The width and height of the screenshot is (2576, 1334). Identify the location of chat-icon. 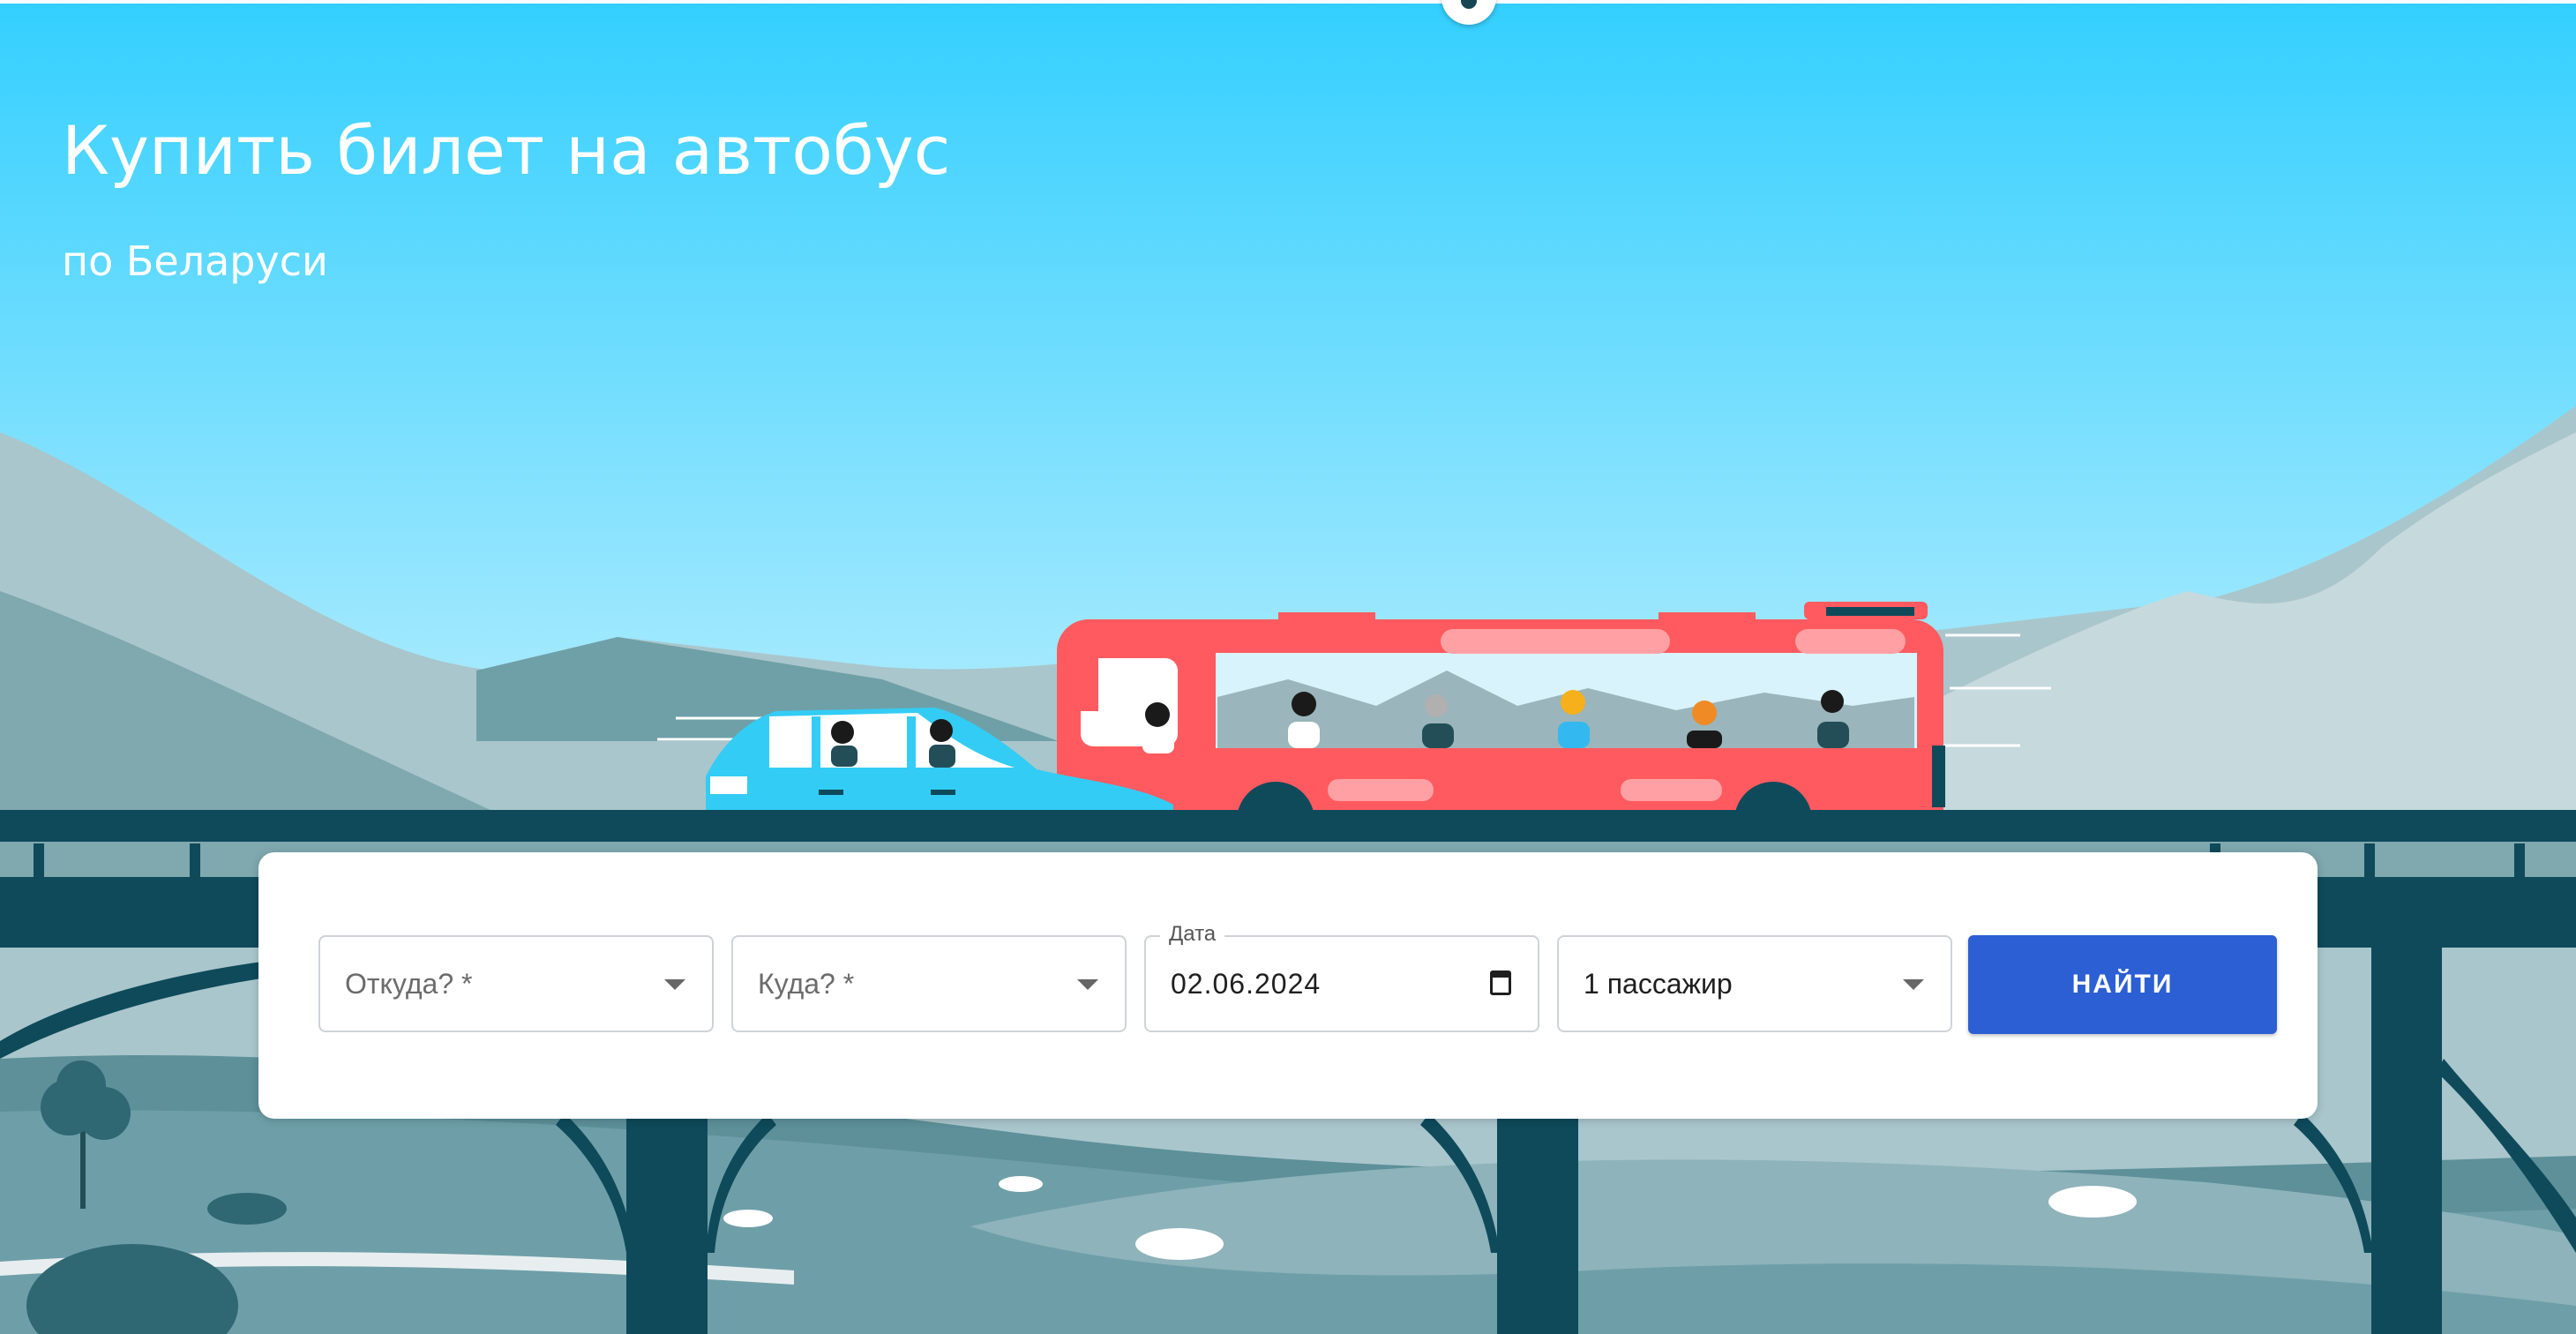
(1469, 5).